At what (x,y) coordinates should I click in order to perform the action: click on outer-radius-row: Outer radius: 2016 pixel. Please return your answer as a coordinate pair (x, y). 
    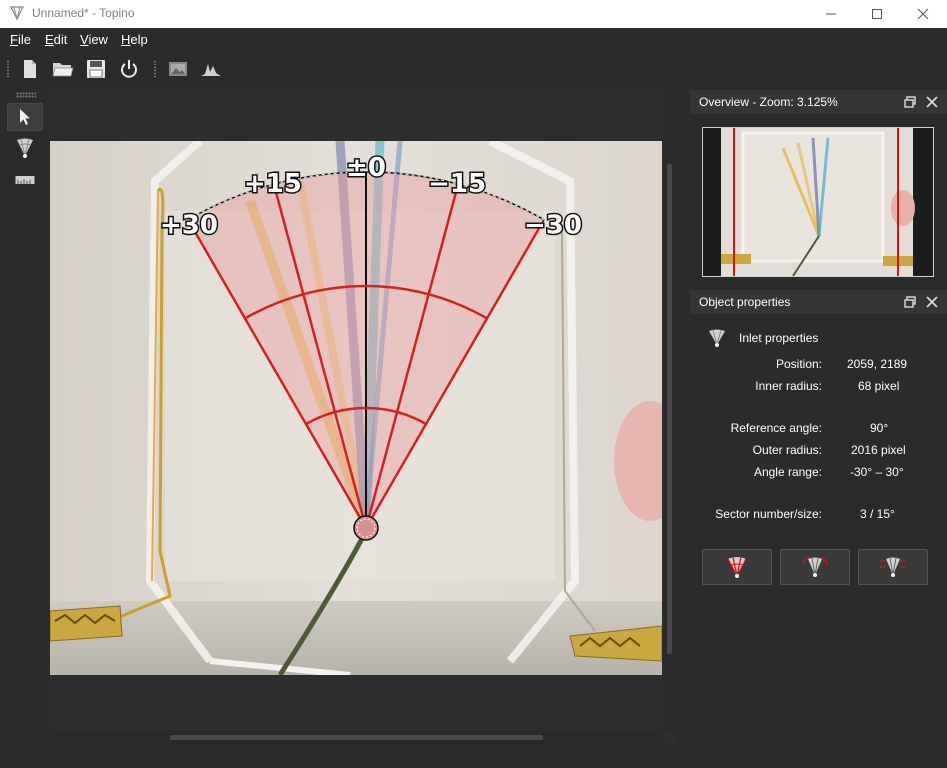
    Looking at the image, I should click on (818, 451).